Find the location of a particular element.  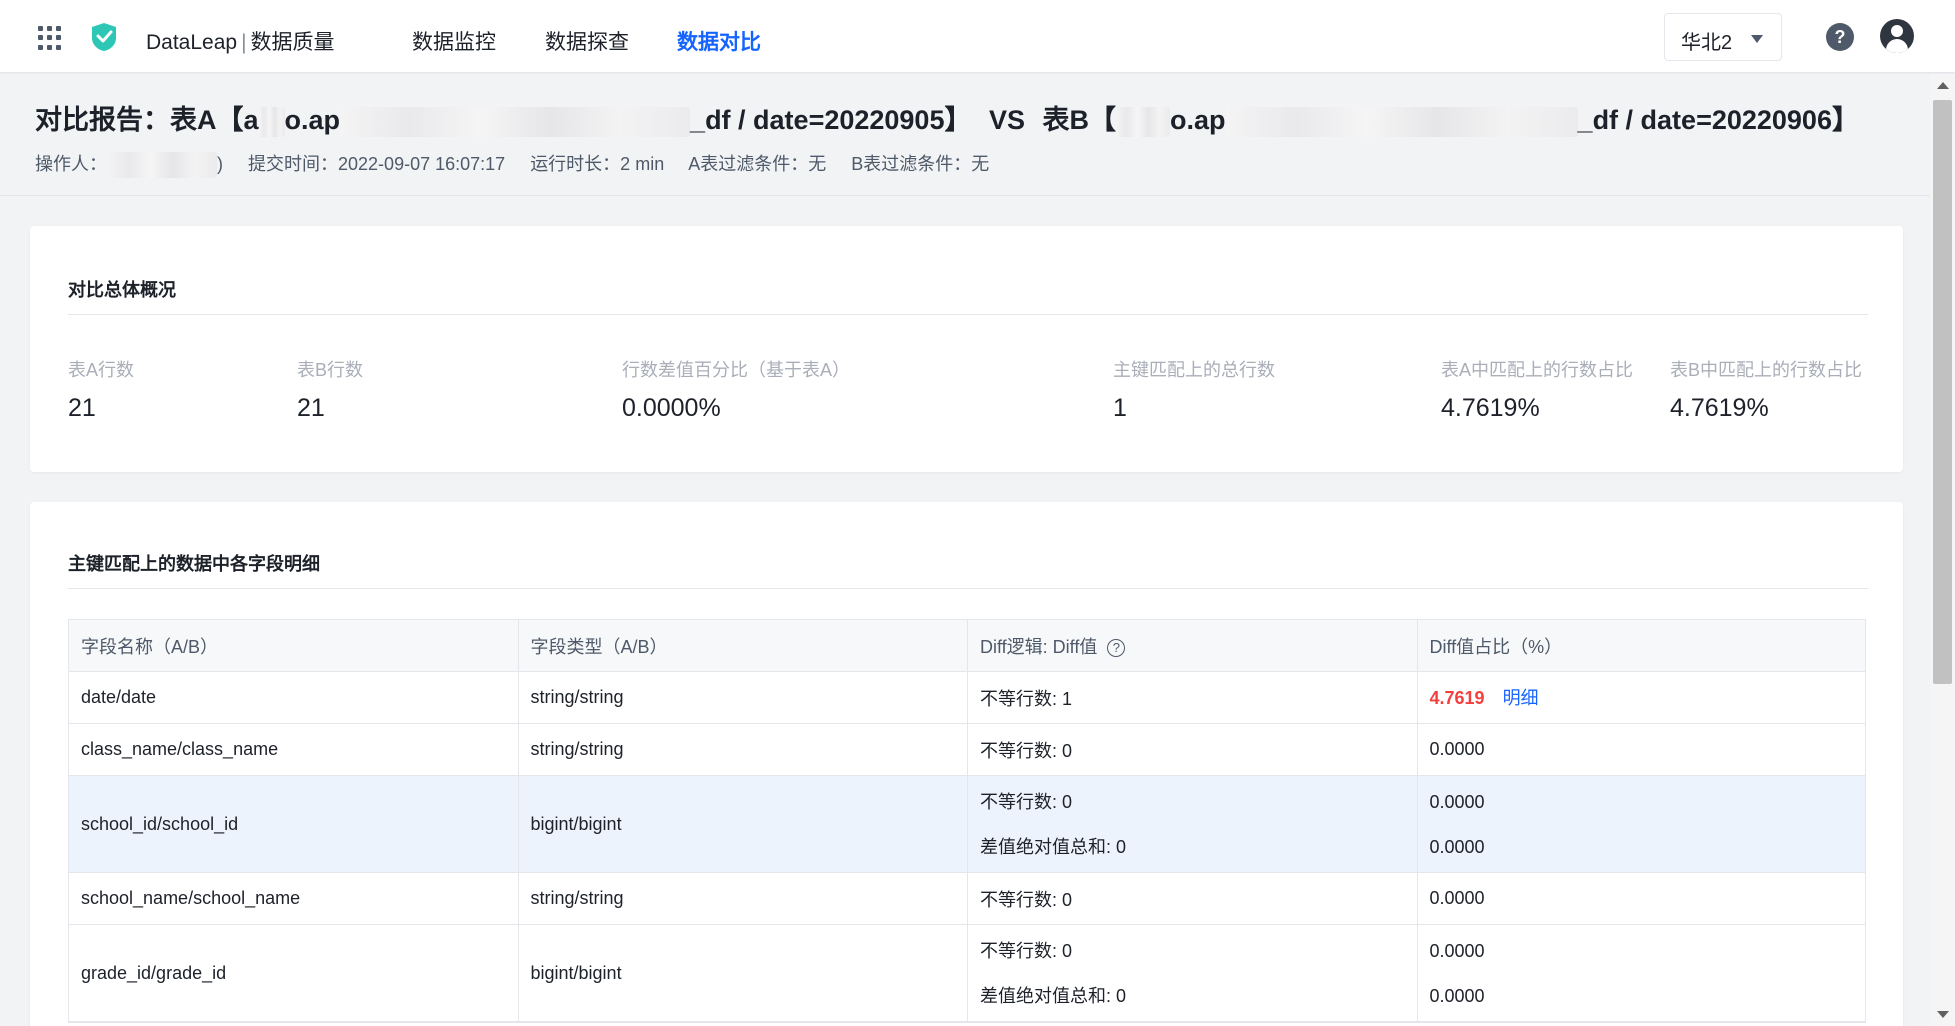

field-name-cell: grade_id/grade_id is located at coordinates (294, 973).